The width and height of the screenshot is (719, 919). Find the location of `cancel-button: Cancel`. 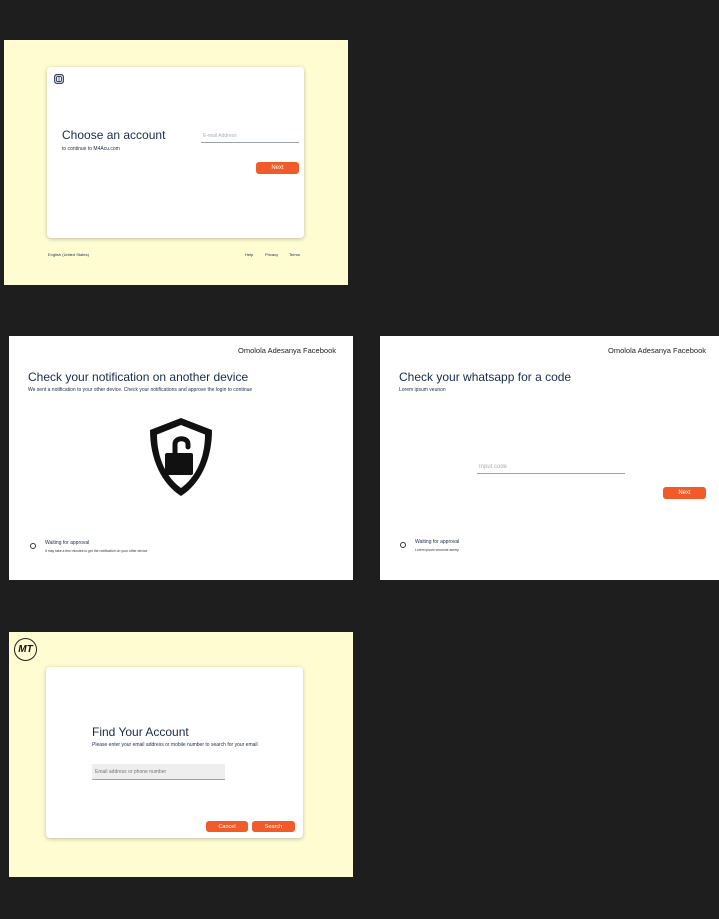

cancel-button: Cancel is located at coordinates (227, 826).